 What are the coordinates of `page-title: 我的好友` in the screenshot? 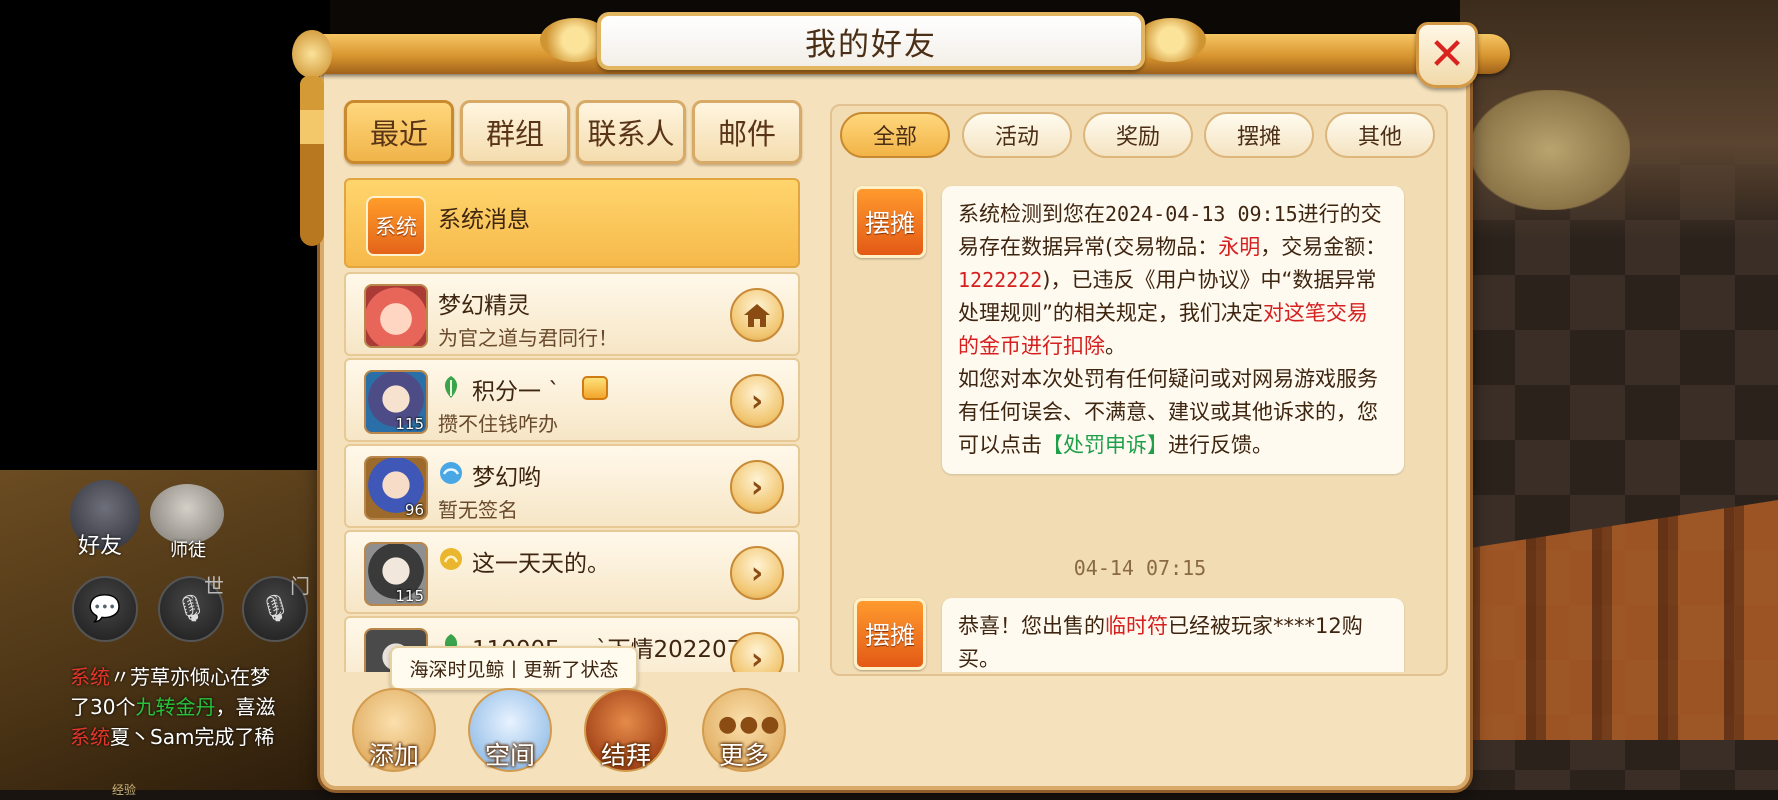 It's located at (871, 44).